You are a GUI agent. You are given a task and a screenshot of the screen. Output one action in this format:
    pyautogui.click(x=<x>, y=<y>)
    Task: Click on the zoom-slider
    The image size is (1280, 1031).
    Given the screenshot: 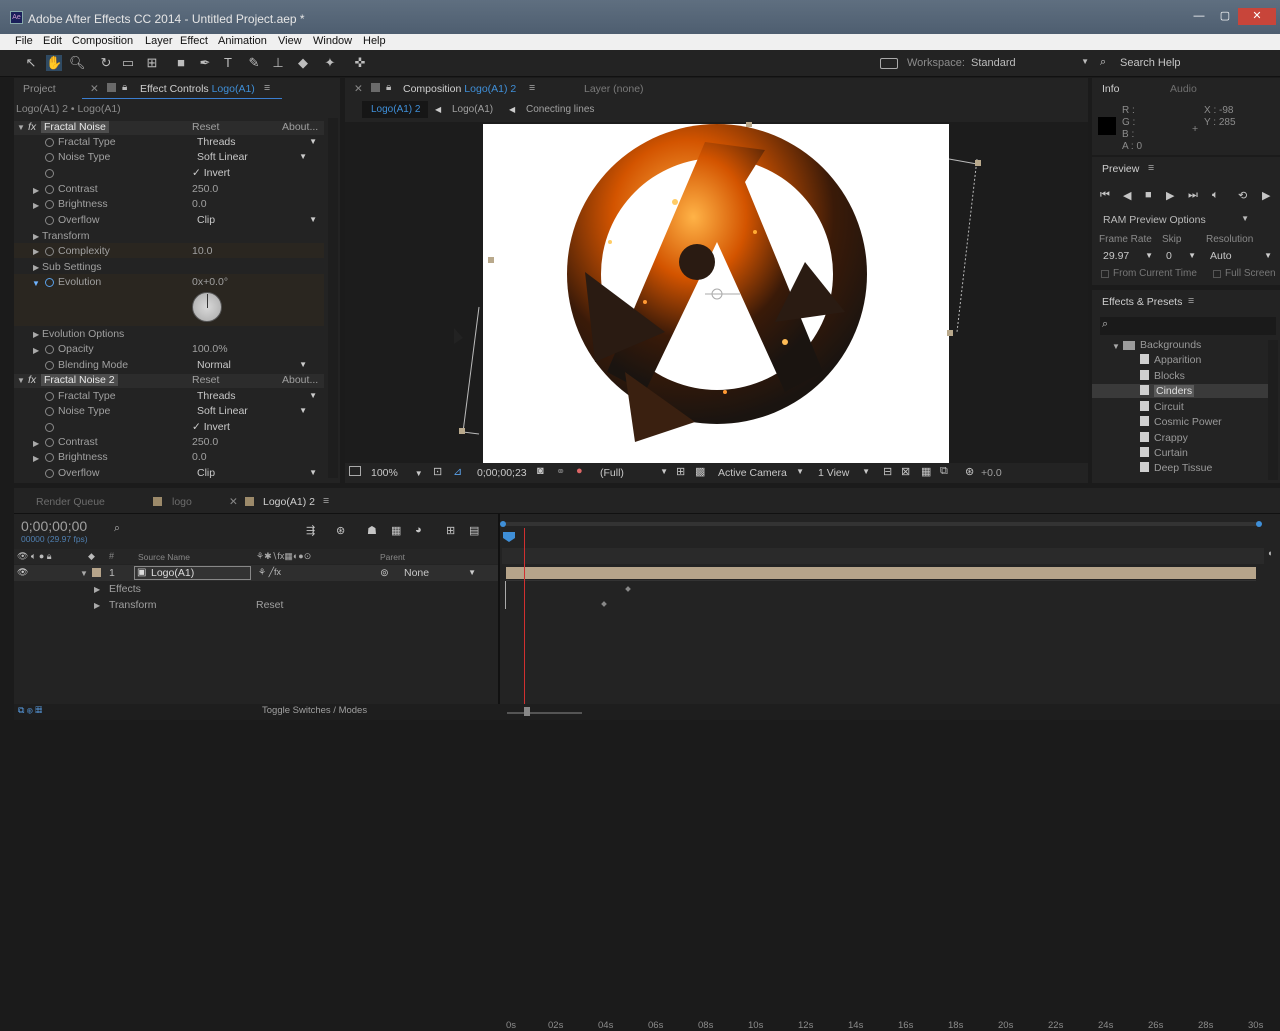 What is the action you would take?
    pyautogui.click(x=544, y=713)
    